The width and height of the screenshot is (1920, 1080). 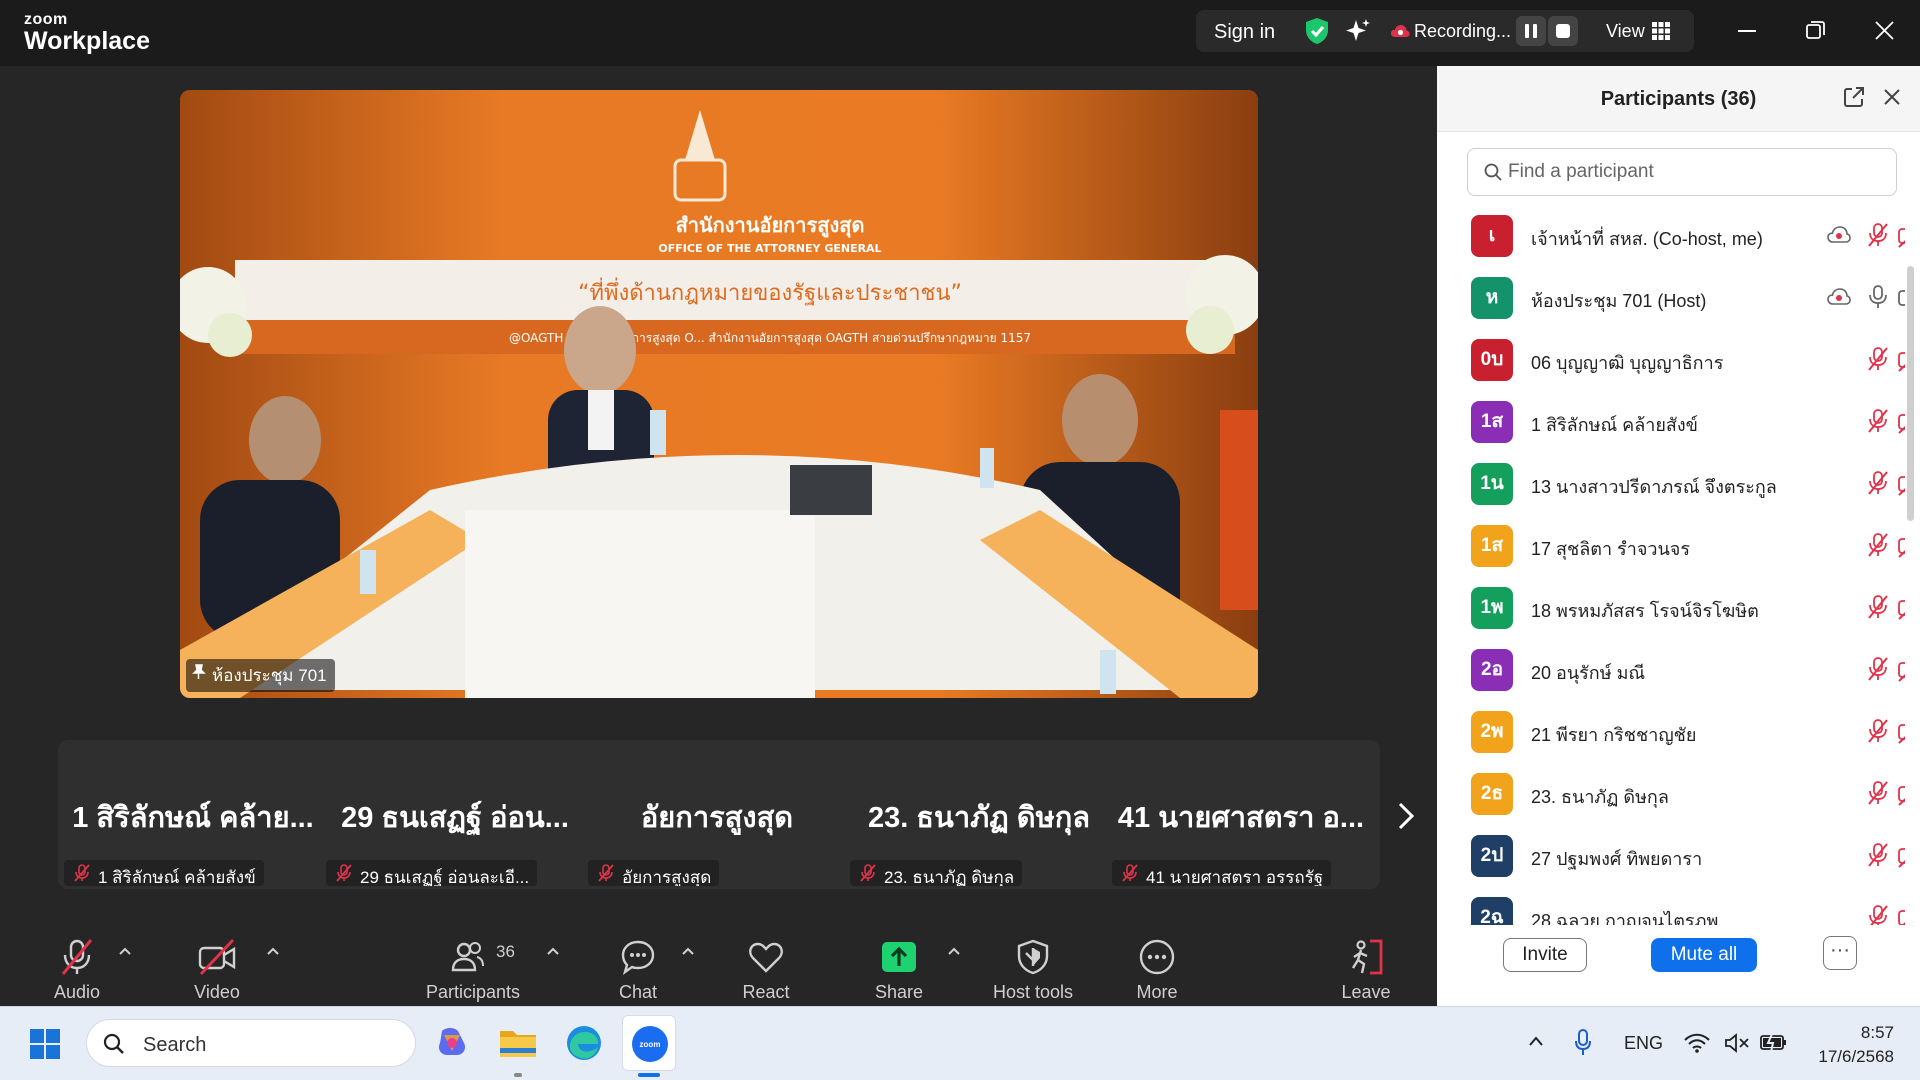 What do you see at coordinates (1840, 953) in the screenshot?
I see `panel-more-button: ···` at bounding box center [1840, 953].